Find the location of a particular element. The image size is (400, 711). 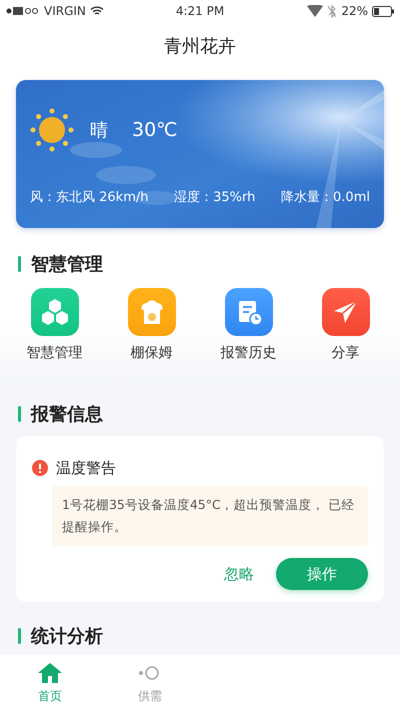

shortcut-button: 智慧管理 is located at coordinates (54, 325).